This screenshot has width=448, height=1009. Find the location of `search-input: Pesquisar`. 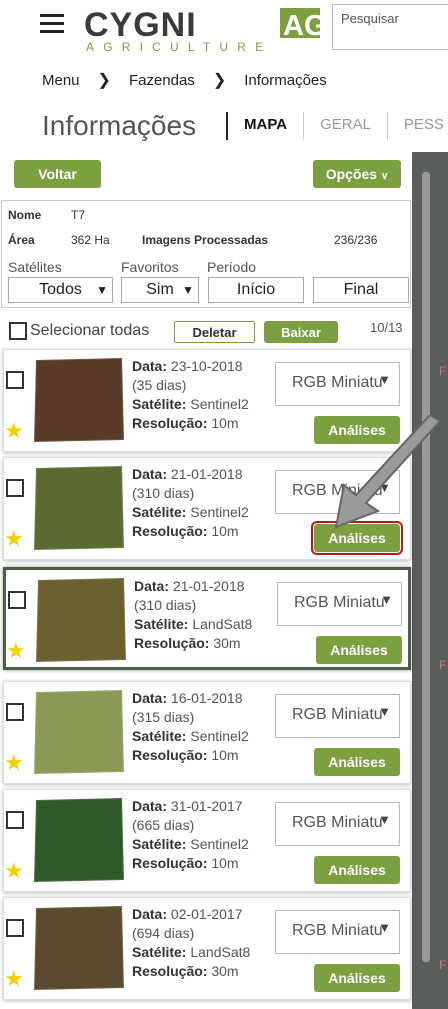

search-input: Pesquisar is located at coordinates (390, 27).